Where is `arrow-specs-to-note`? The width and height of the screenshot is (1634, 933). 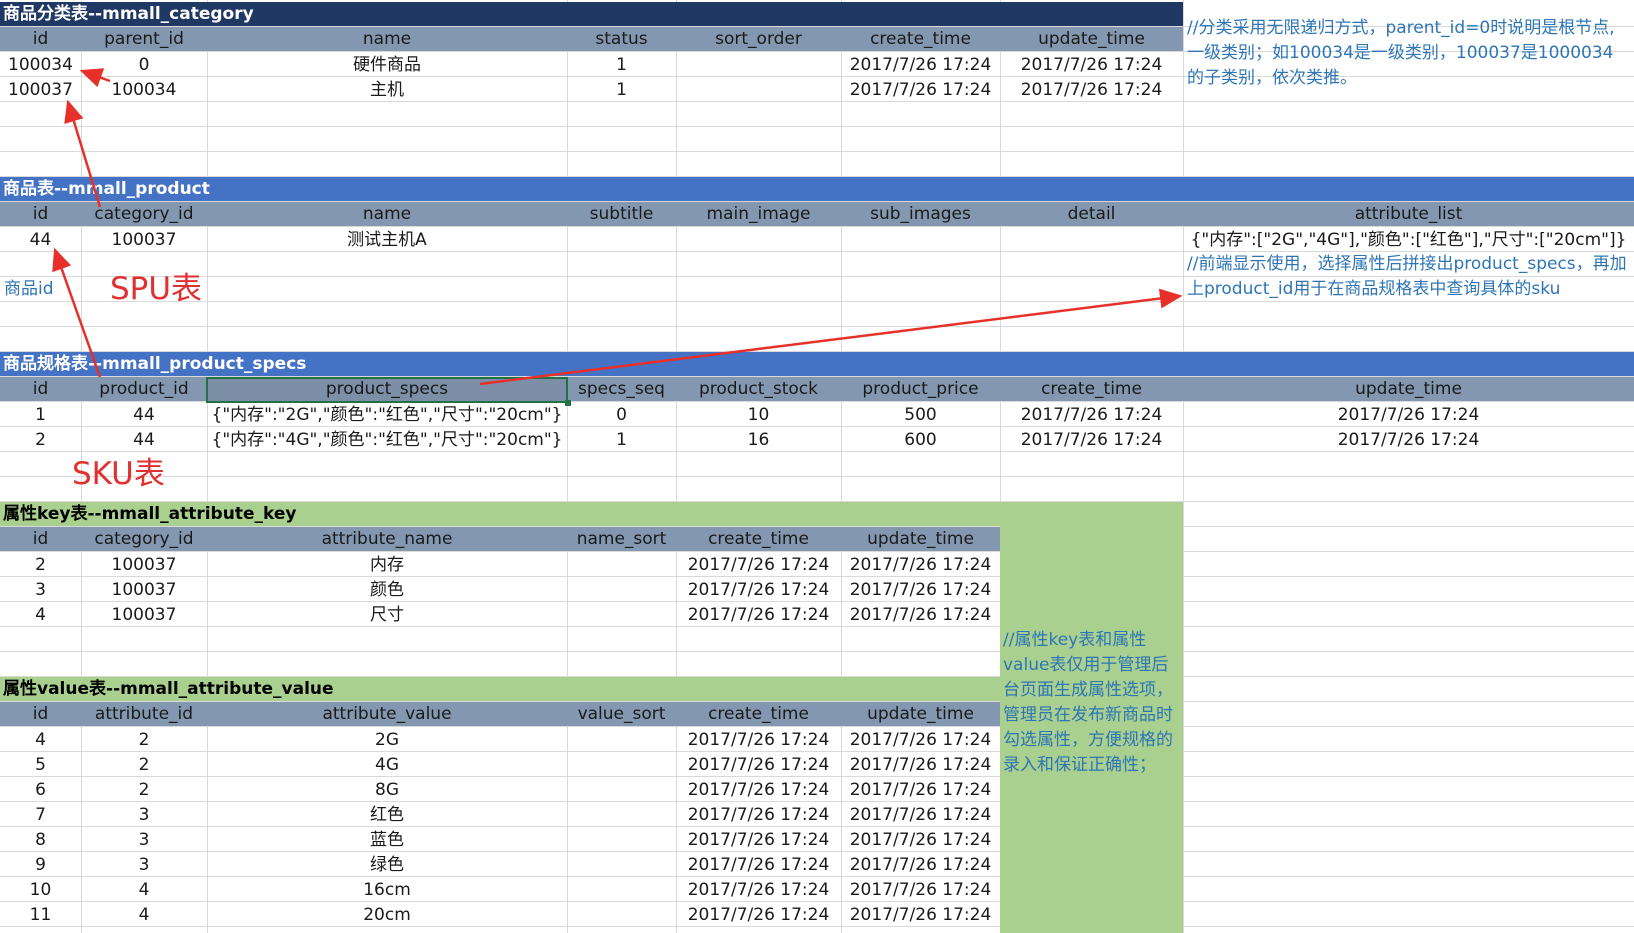 arrow-specs-to-note is located at coordinates (831, 337).